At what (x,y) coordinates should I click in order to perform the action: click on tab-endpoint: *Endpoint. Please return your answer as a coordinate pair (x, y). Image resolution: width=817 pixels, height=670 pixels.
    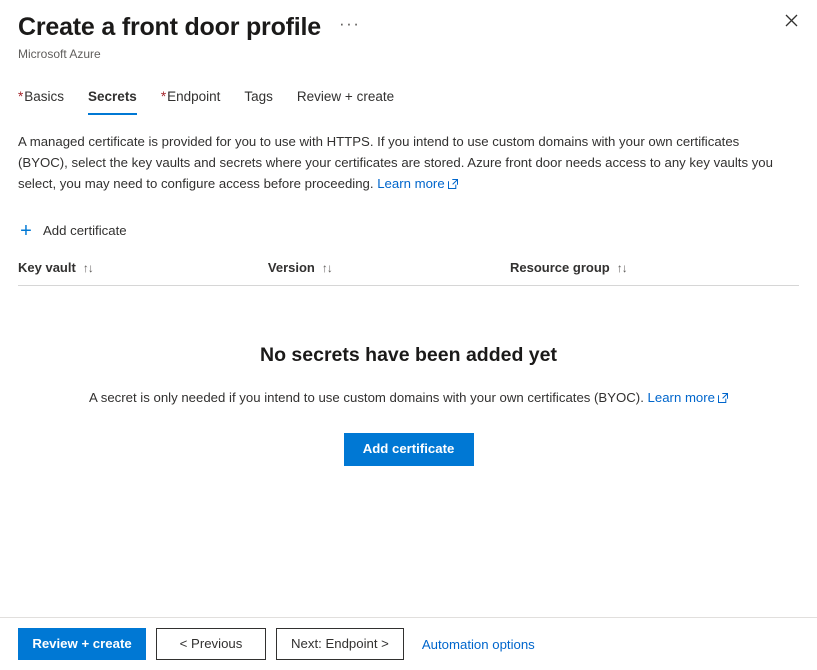
    Looking at the image, I should click on (191, 98).